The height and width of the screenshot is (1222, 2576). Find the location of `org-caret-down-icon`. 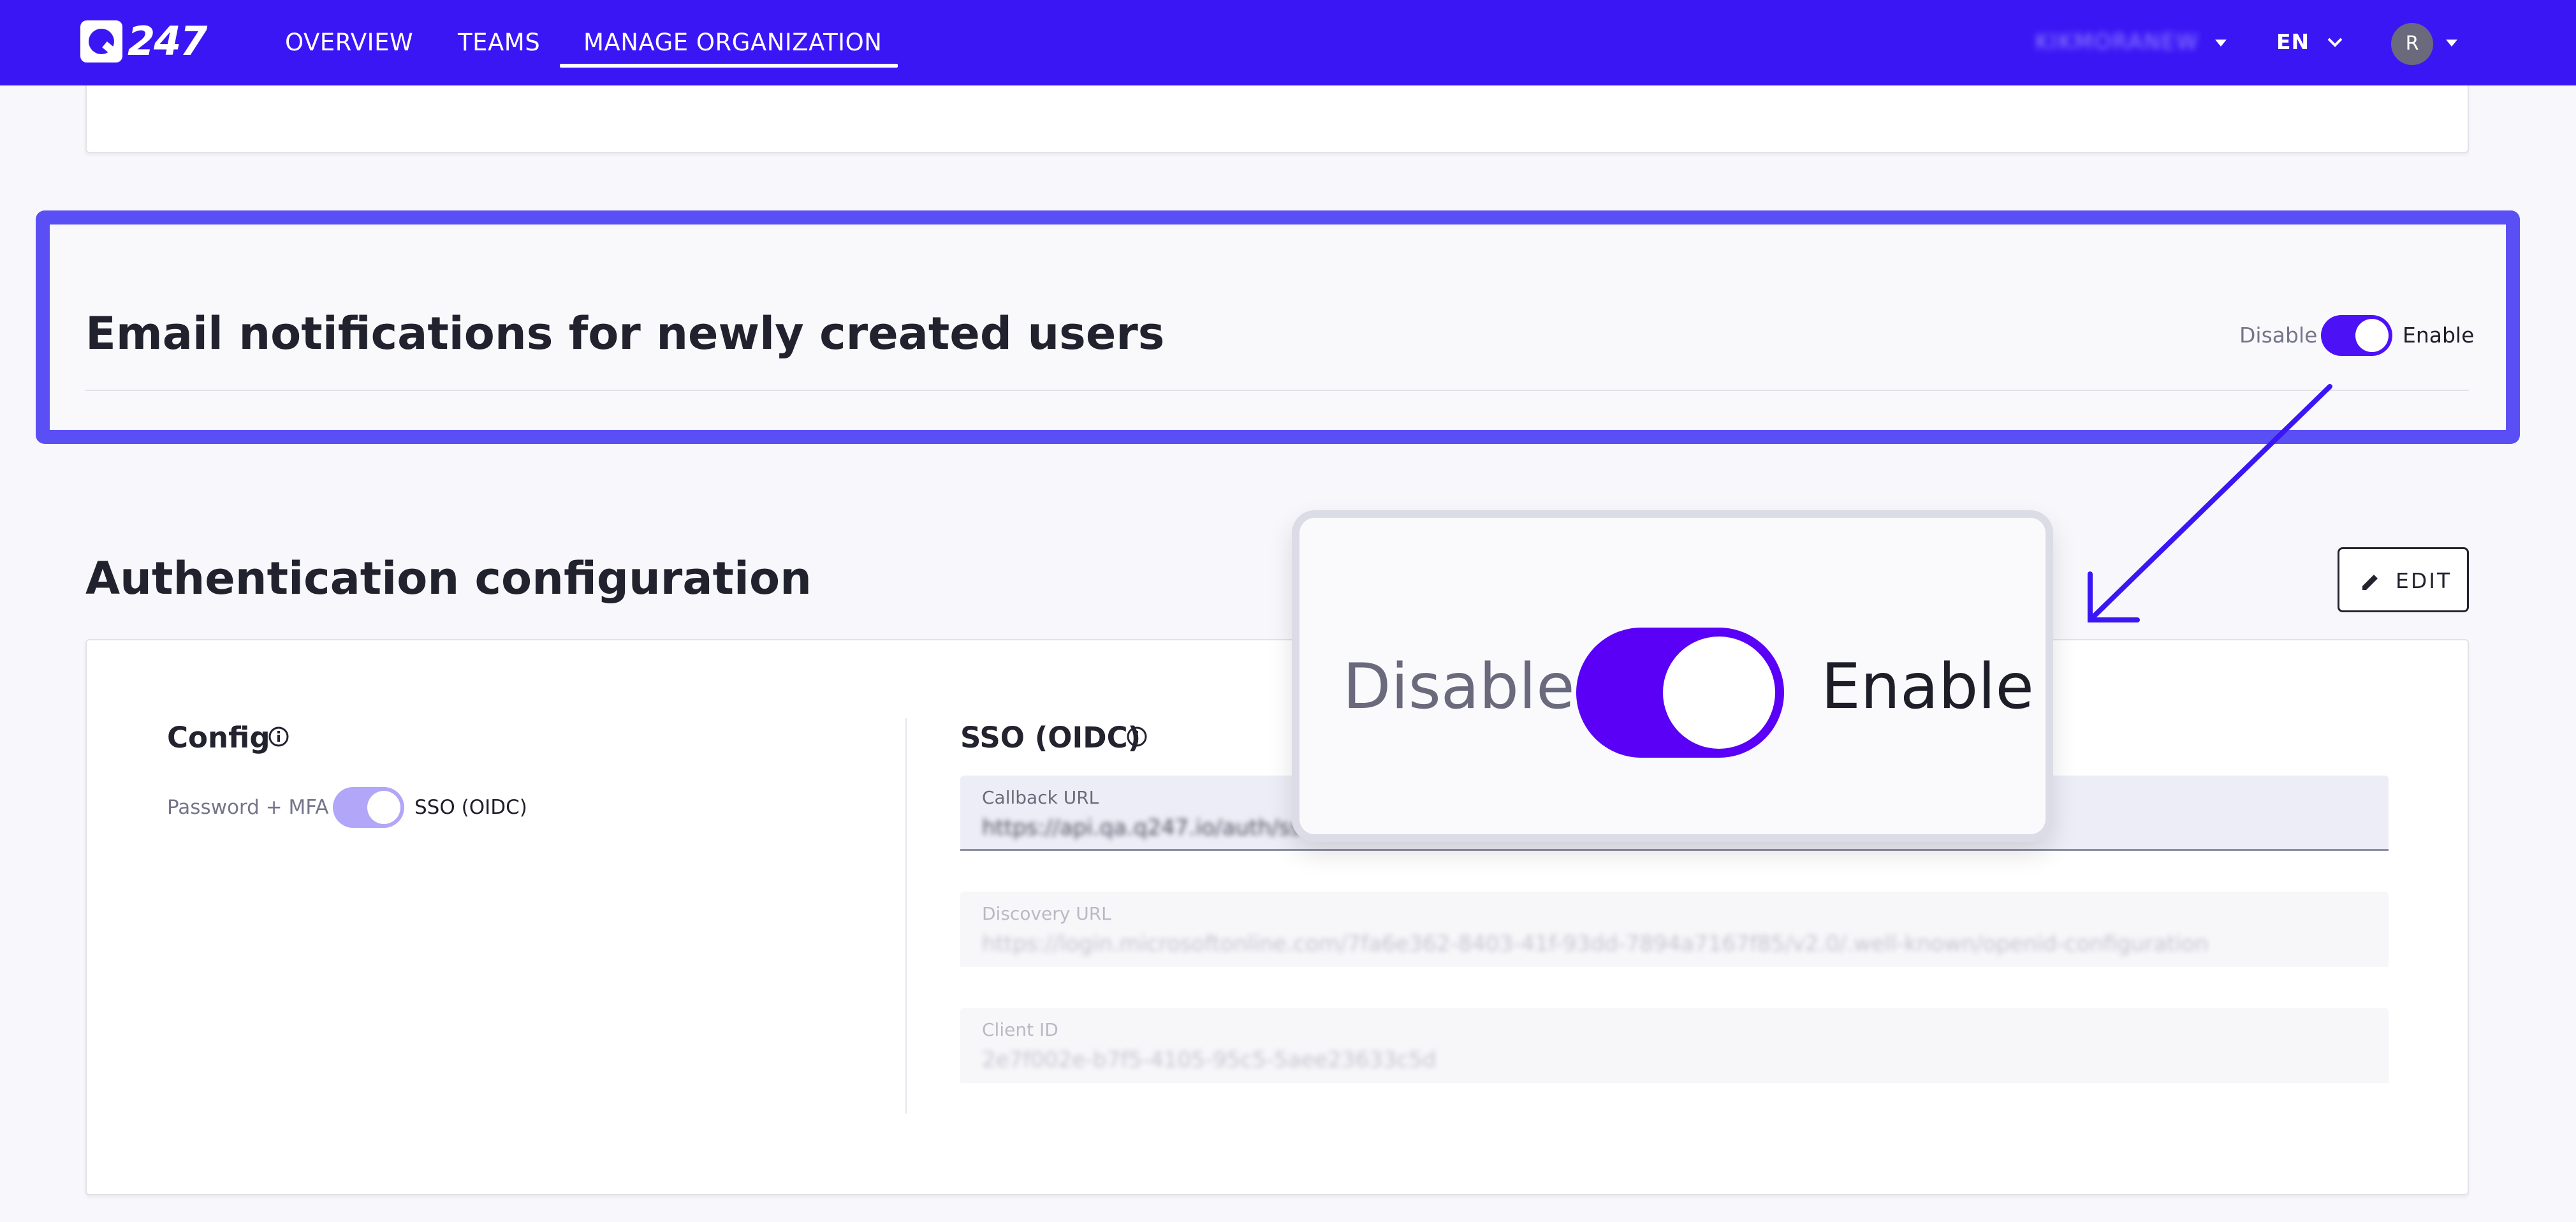

org-caret-down-icon is located at coordinates (2221, 43).